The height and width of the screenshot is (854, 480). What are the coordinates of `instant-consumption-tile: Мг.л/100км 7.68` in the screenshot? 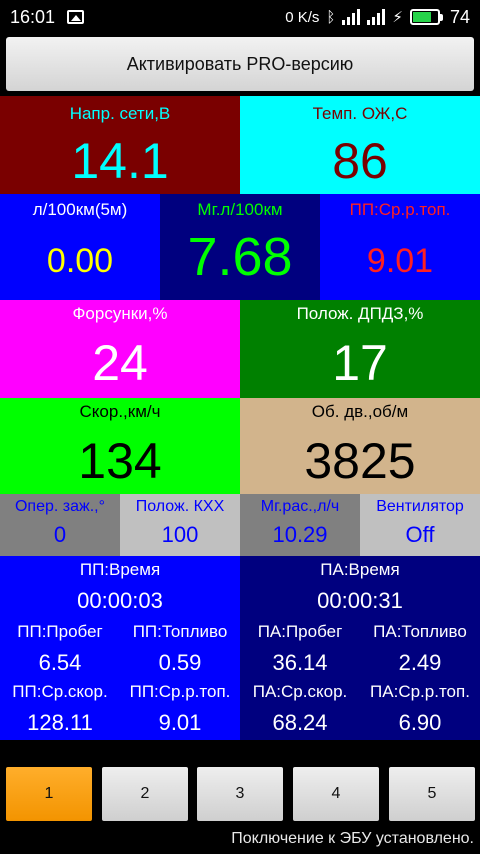 It's located at (240, 247).